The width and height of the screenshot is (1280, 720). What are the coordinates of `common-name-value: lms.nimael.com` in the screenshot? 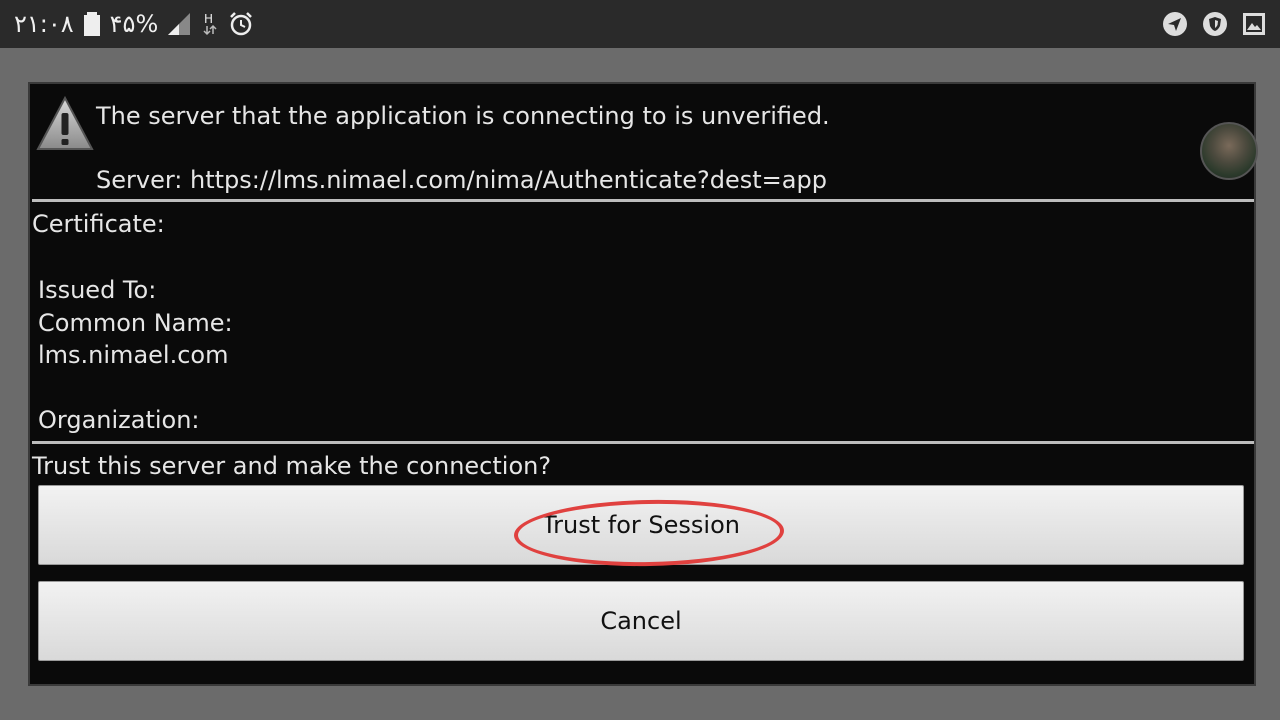 It's located at (133, 355).